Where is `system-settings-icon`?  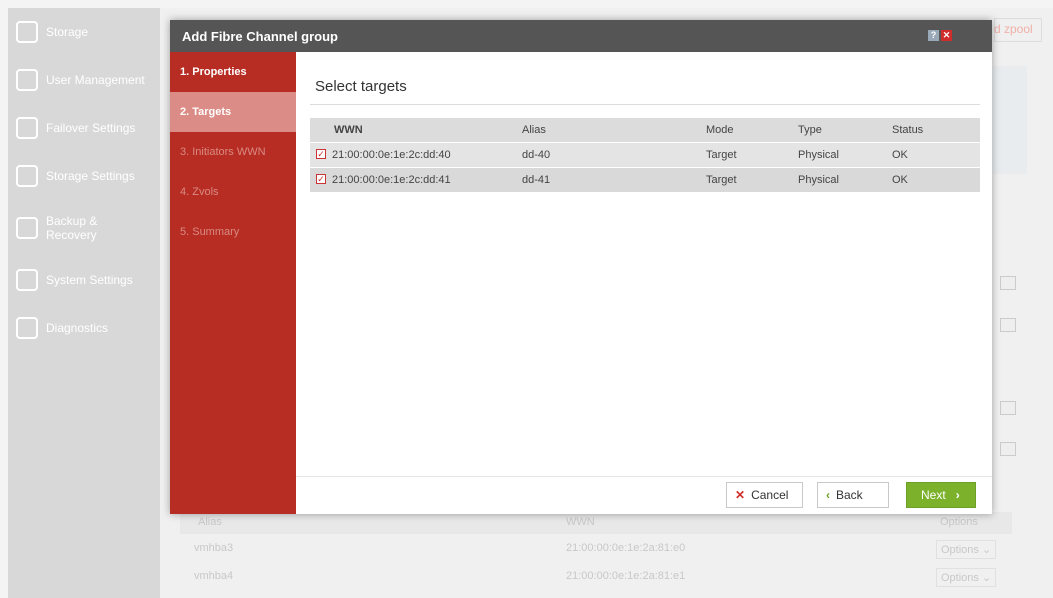 system-settings-icon is located at coordinates (27, 280).